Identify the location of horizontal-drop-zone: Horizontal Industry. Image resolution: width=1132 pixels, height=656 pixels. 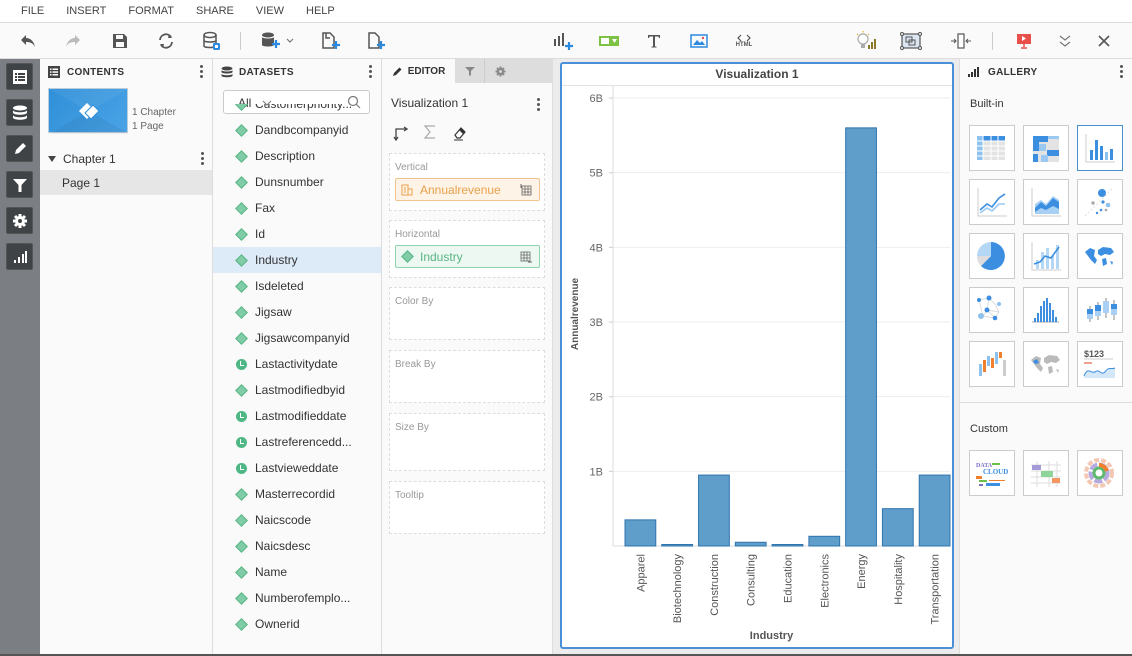
(467, 249).